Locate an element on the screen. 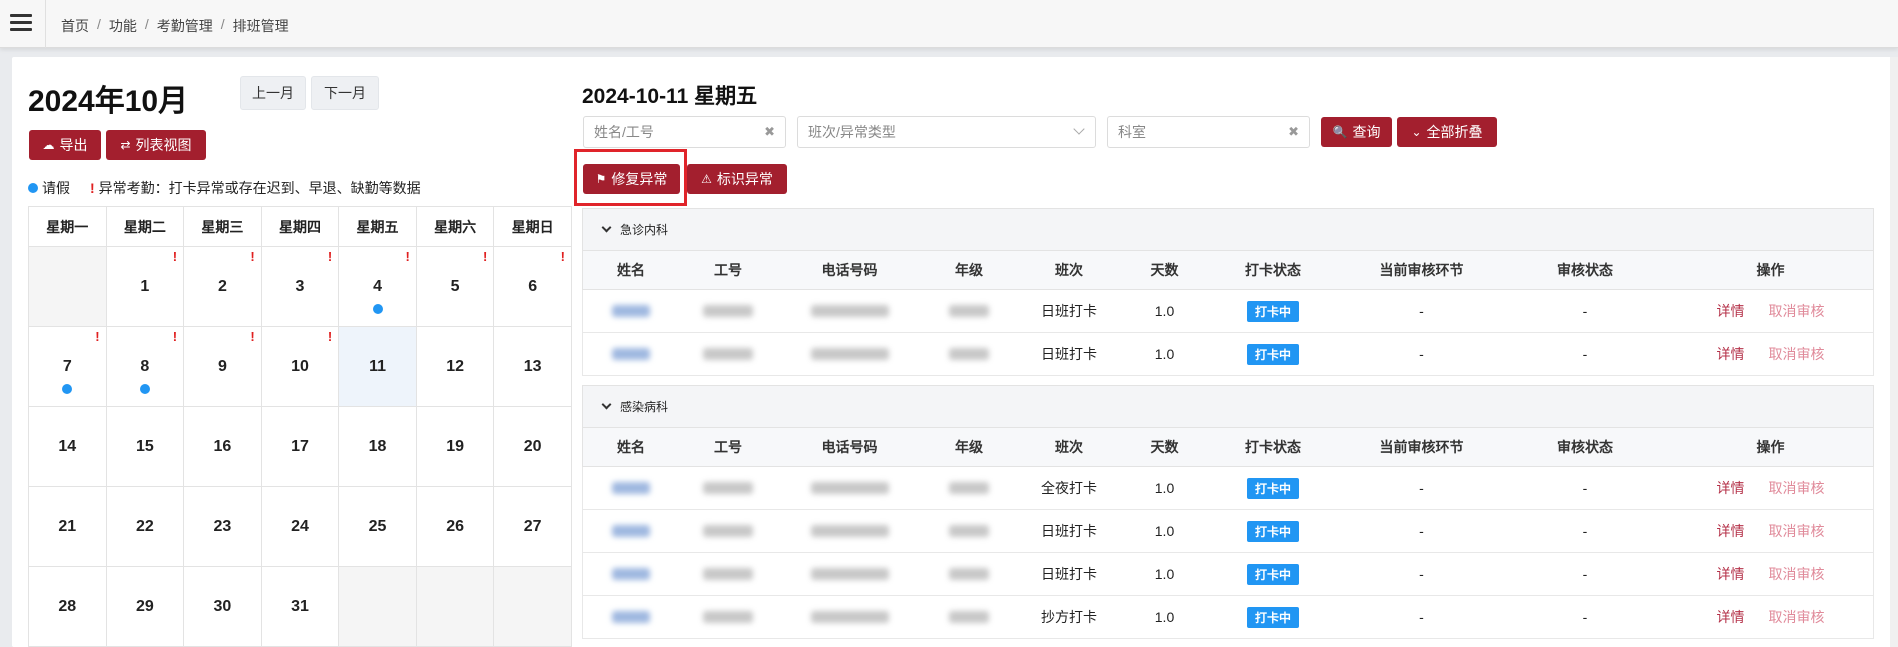  menu-icon is located at coordinates (21, 24).